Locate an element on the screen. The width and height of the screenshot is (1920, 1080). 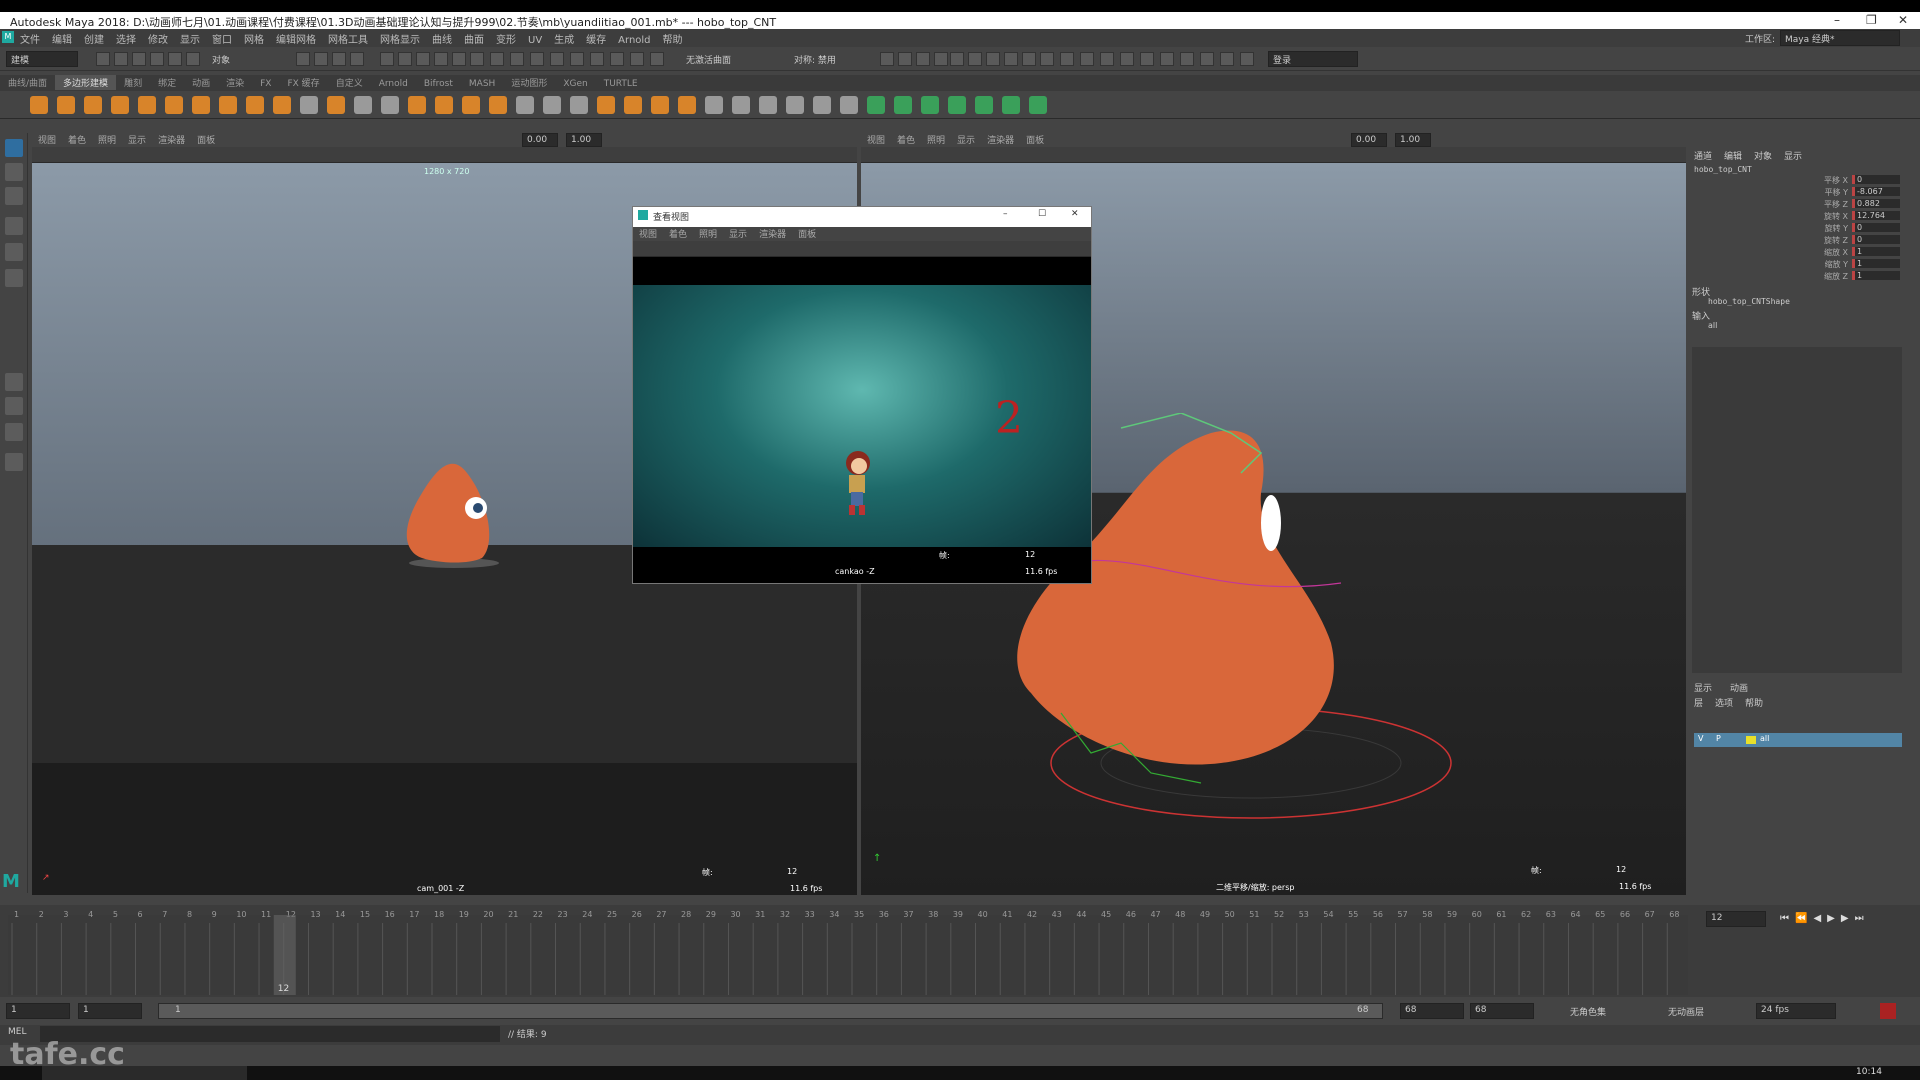
menu-item: UV is located at coordinates (535, 40).